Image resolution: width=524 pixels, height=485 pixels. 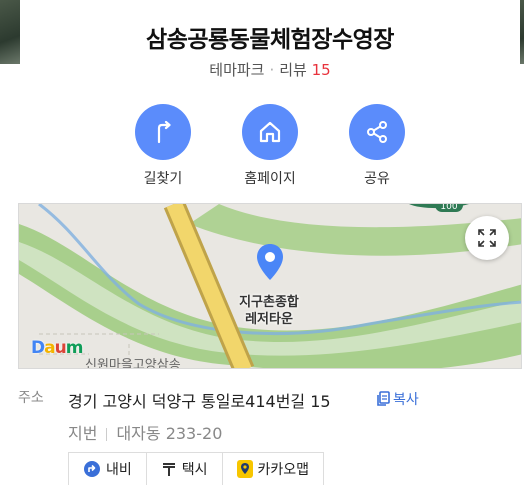 I want to click on daum-logo-letter: a, so click(x=50, y=348).